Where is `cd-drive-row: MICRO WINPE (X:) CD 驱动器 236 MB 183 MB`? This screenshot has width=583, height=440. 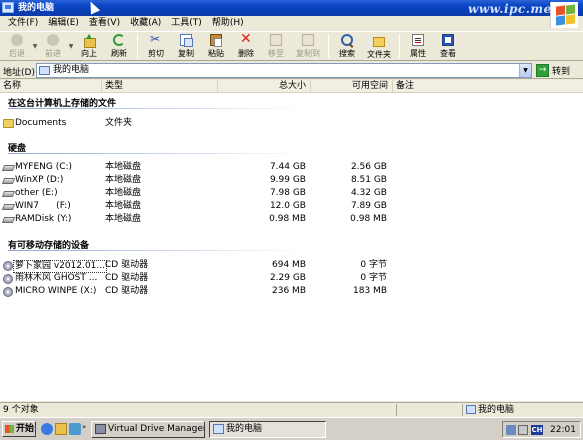 cd-drive-row: MICRO WINPE (X:) CD 驱动器 236 MB 183 MB is located at coordinates (291, 291).